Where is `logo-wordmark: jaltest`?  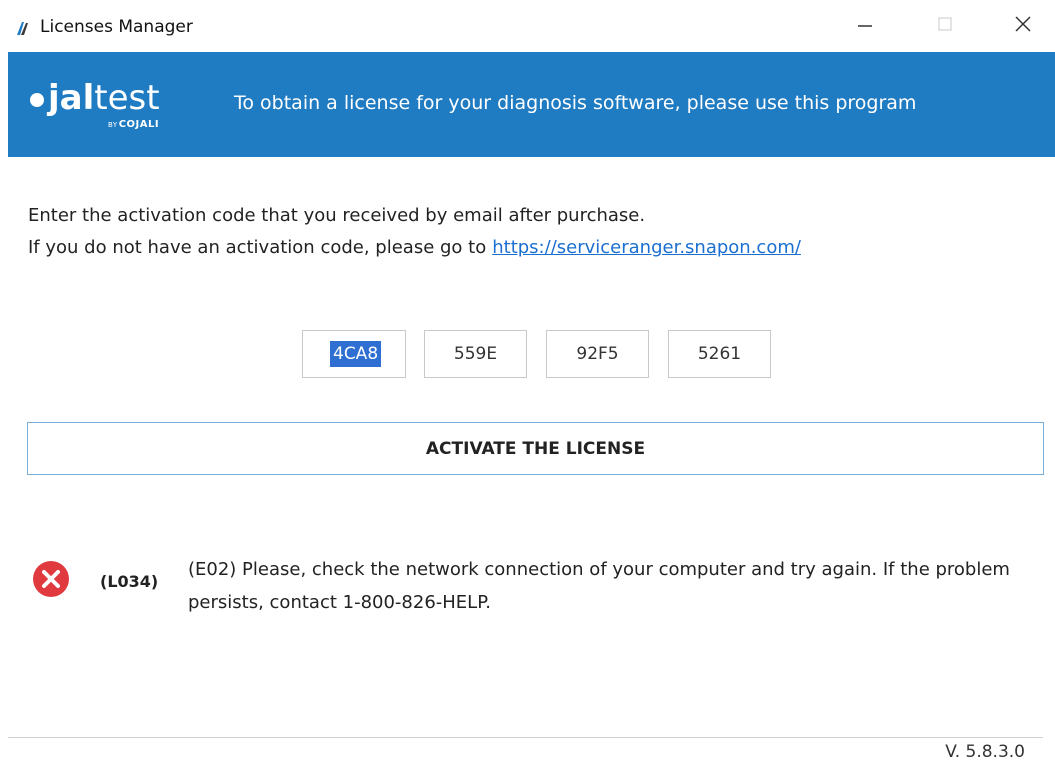 logo-wordmark: jaltest is located at coordinates (95, 98).